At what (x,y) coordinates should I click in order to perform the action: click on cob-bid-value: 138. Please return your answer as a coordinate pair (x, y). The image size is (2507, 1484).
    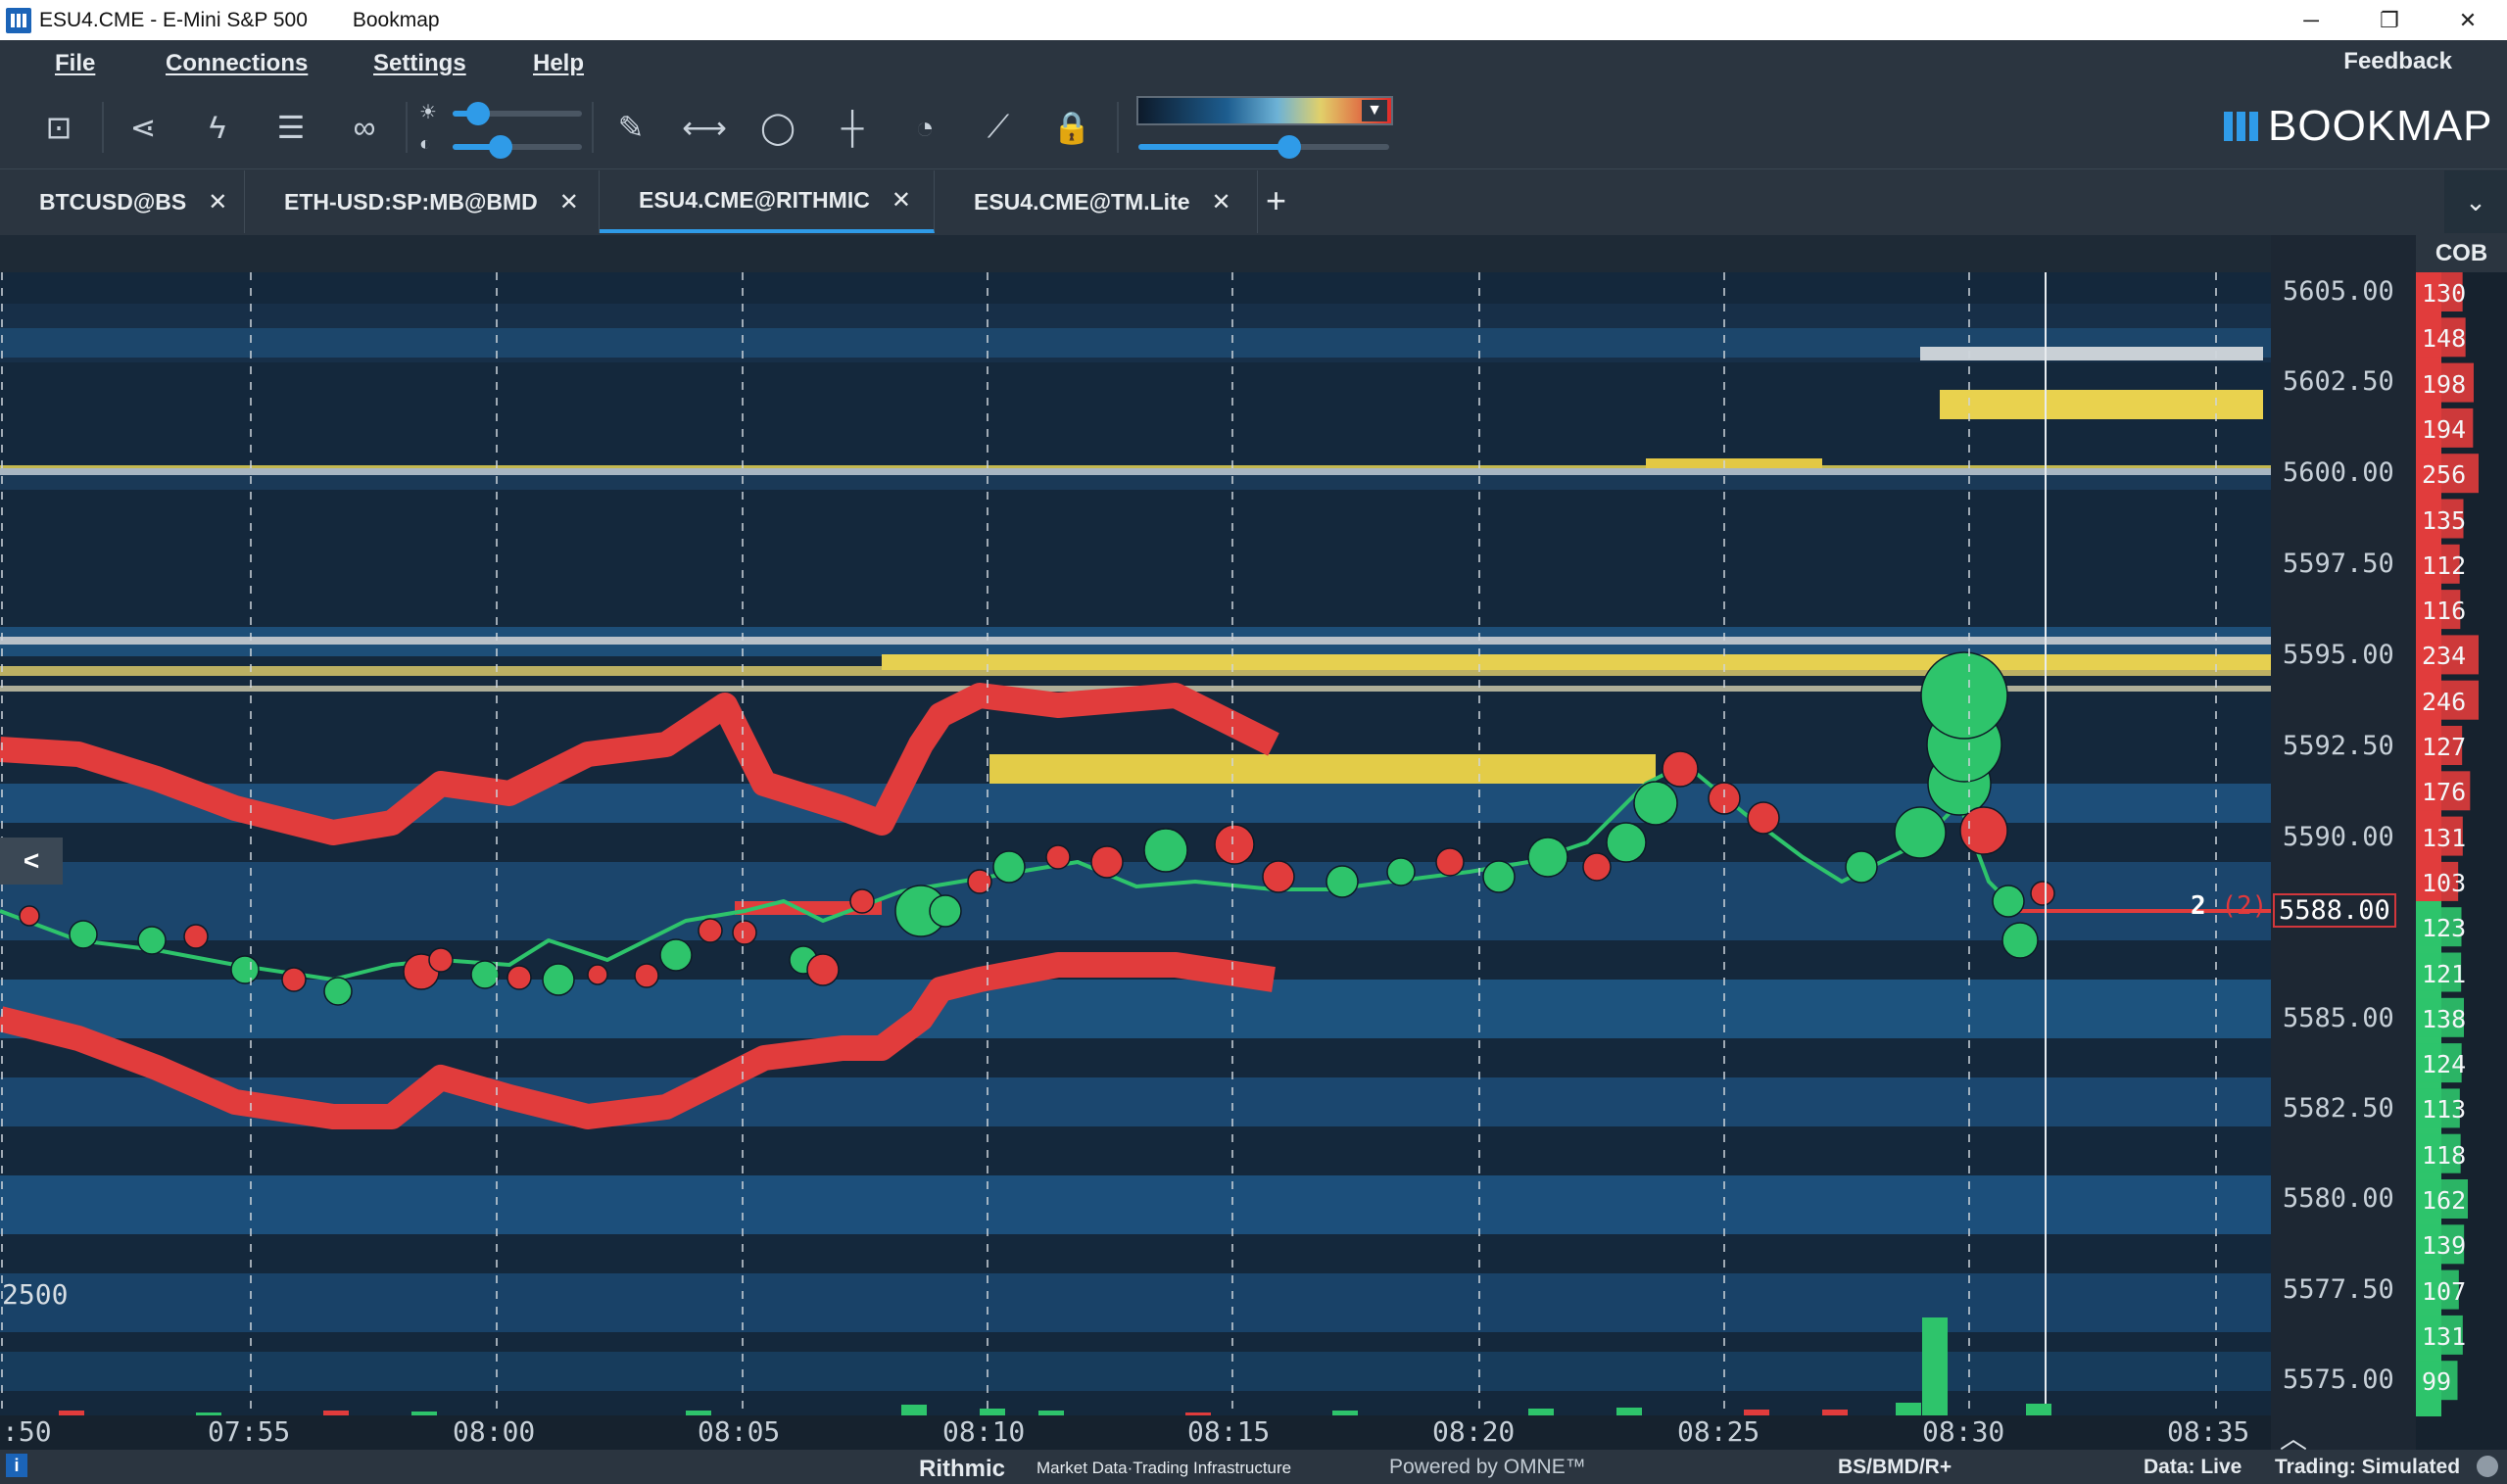
    Looking at the image, I should click on (2445, 1018).